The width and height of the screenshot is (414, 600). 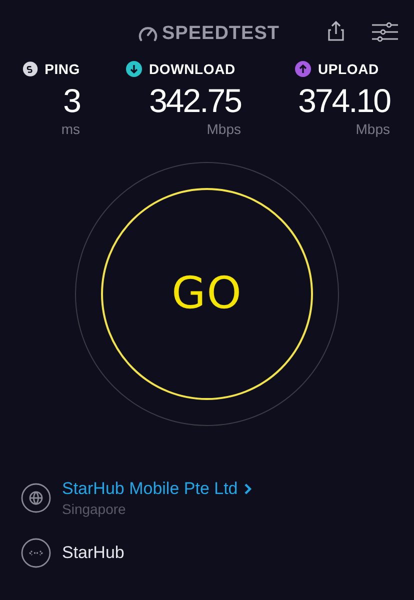 What do you see at coordinates (192, 69) in the screenshot?
I see `metric-label: DOWNLOAD` at bounding box center [192, 69].